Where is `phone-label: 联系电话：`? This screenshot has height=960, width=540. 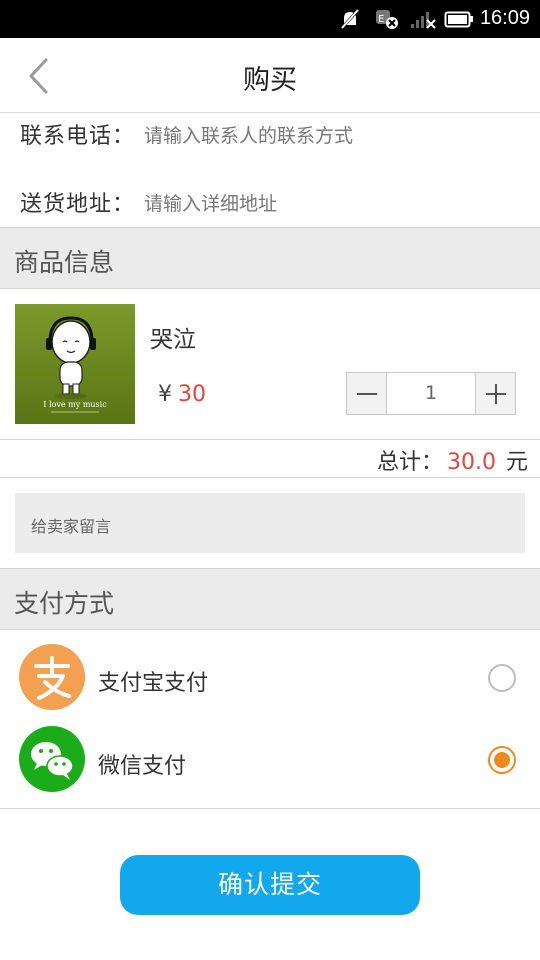
phone-label: 联系电话： is located at coordinates (78, 136).